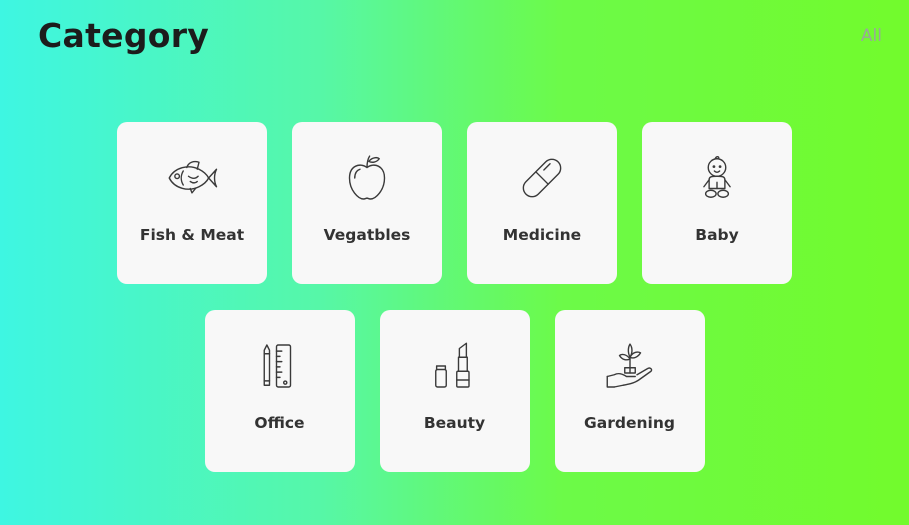 The width and height of the screenshot is (909, 525). Describe the element at coordinates (454, 423) in the screenshot. I see `category-label: Beauty` at that location.